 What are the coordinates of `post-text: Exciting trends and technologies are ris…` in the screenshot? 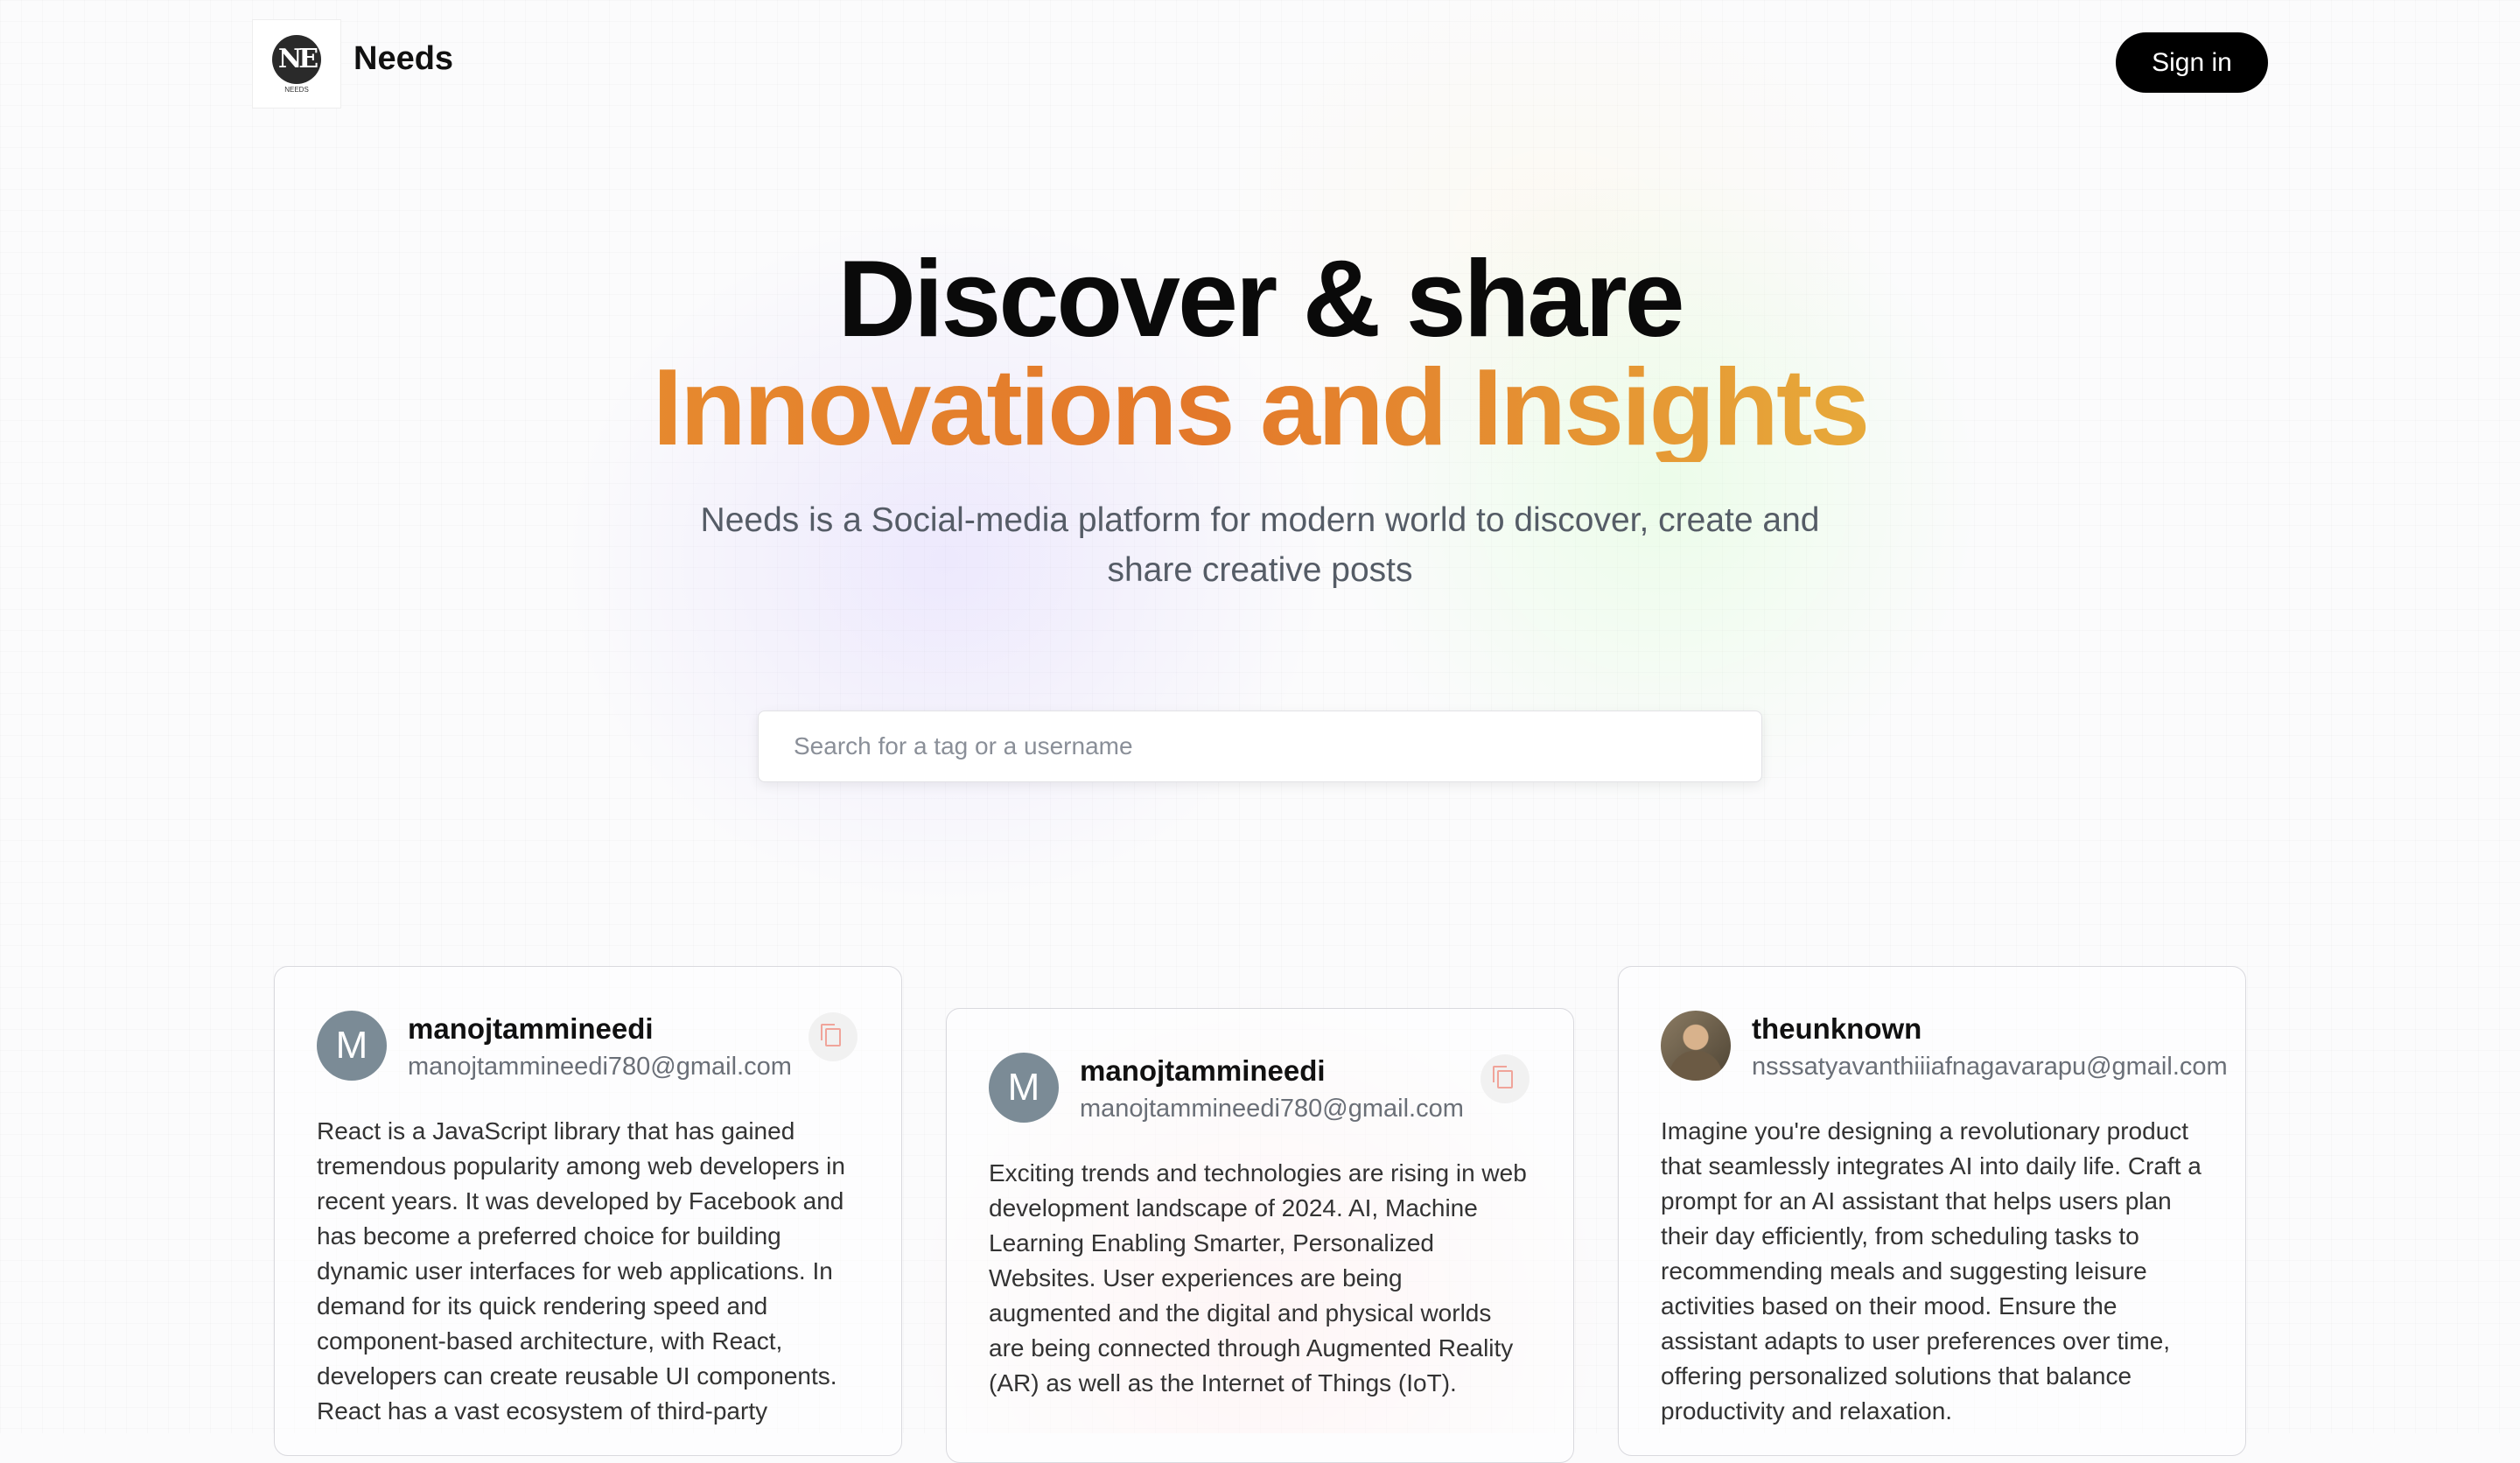 It's located at (1258, 1277).